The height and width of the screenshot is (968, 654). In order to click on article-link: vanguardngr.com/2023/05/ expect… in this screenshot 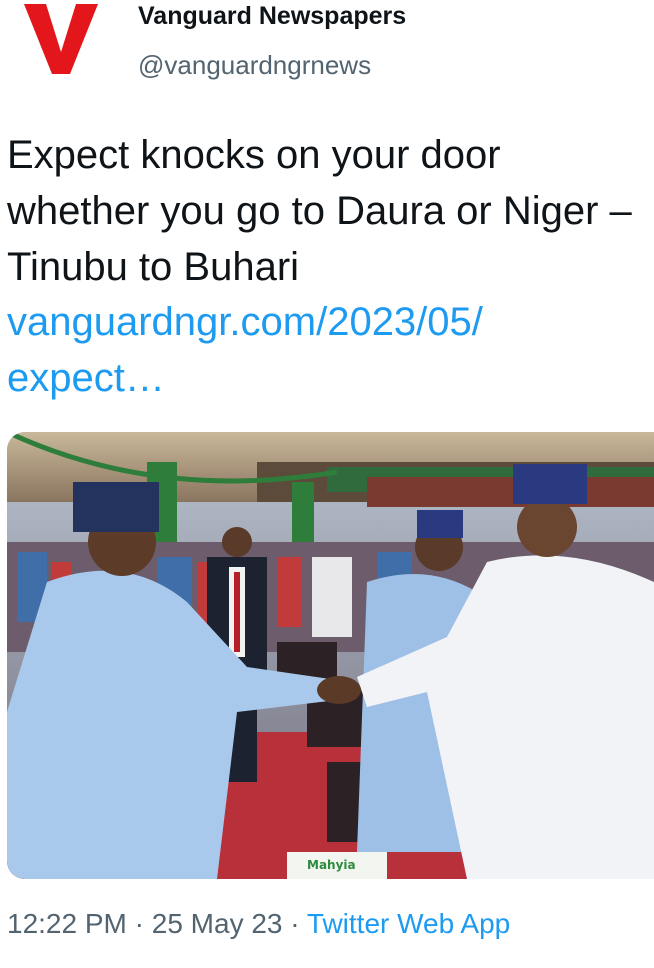, I will do `click(307, 350)`.